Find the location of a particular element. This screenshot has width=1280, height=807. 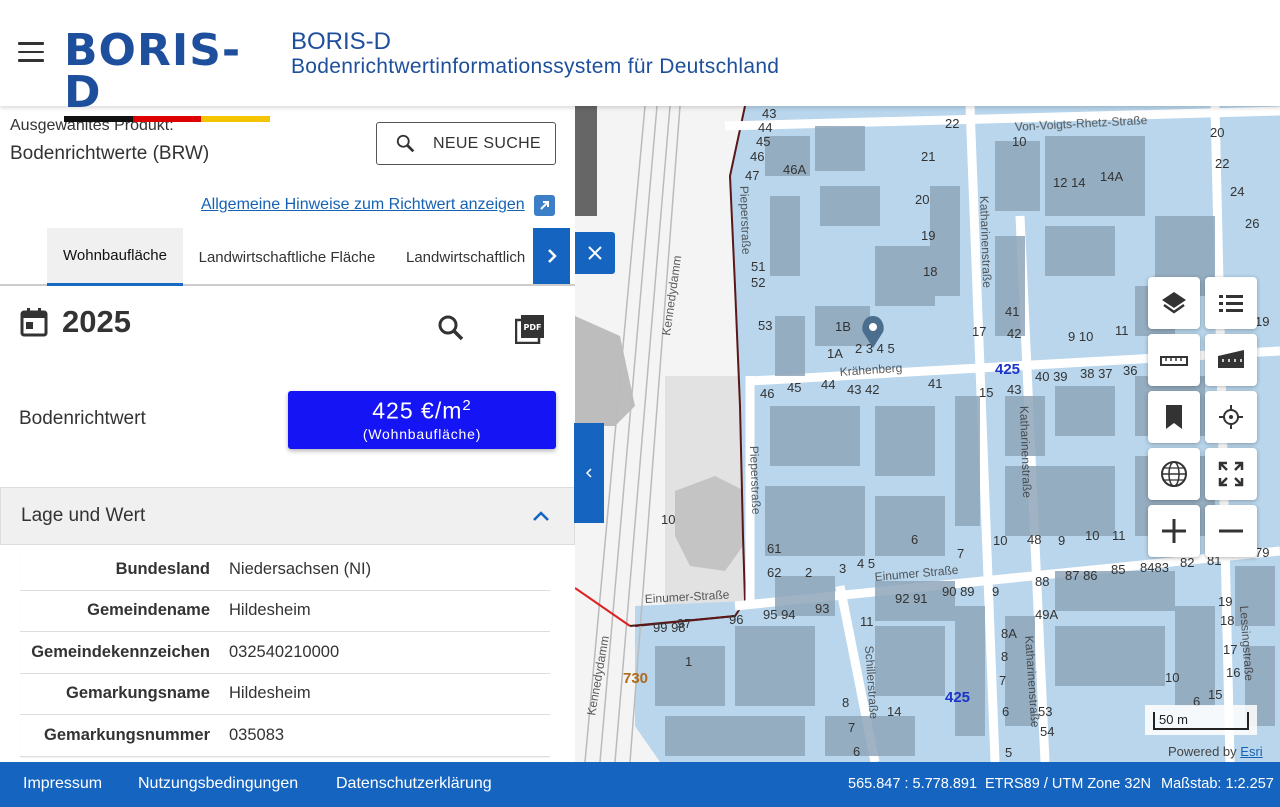

brw-value-box: 425 €/m2 (Wohnbaufläche) is located at coordinates (422, 420).